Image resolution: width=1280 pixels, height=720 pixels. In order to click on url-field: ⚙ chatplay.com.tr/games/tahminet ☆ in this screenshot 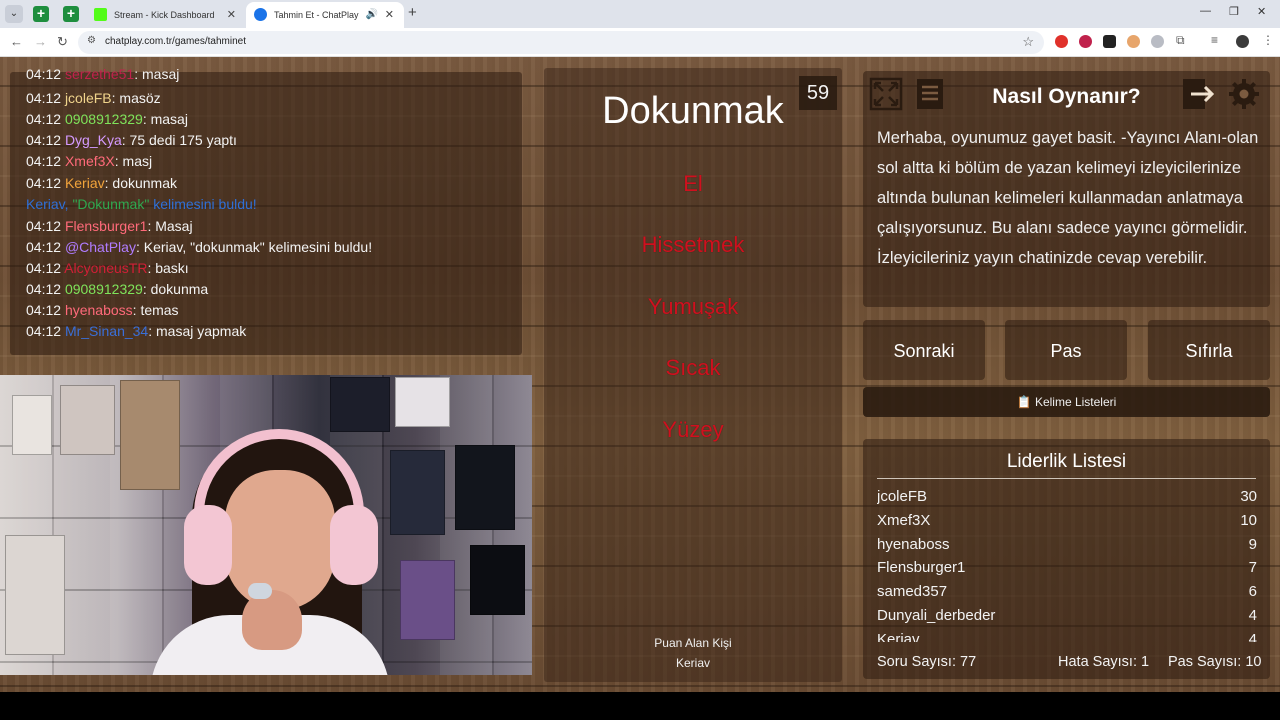, I will do `click(561, 42)`.